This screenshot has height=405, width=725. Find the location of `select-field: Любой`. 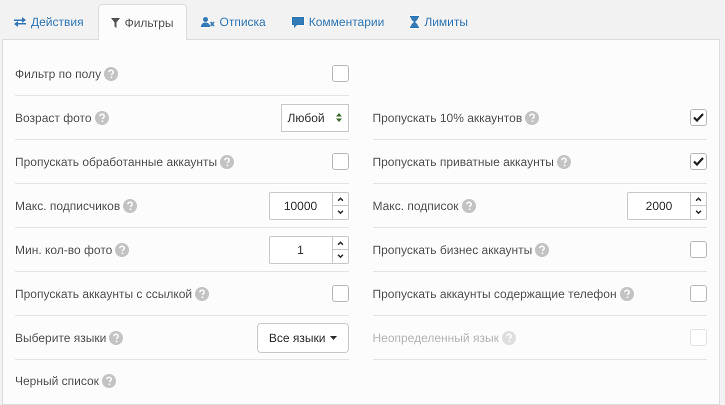

select-field: Любой is located at coordinates (314, 118).